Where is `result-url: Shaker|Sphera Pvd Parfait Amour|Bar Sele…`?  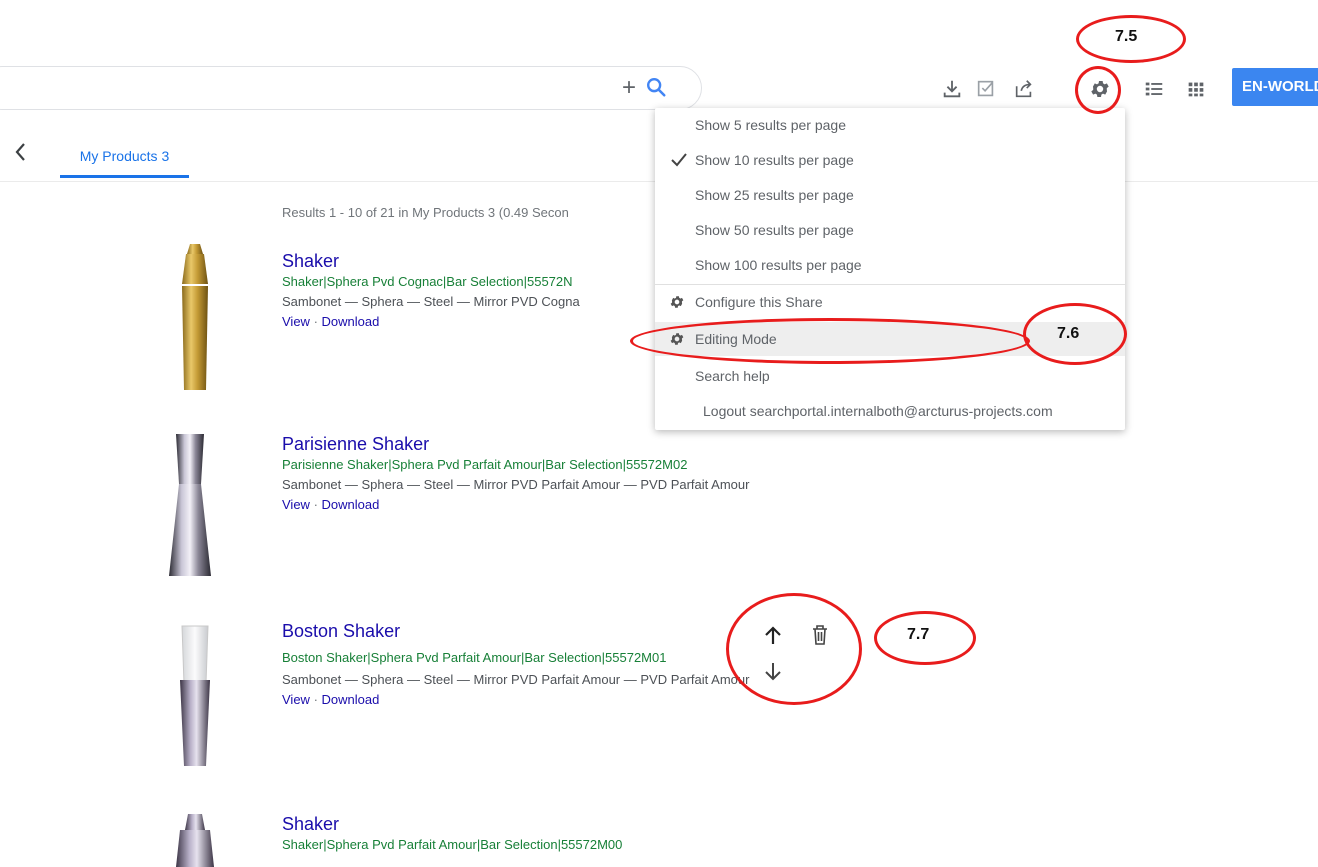 result-url: Shaker|Sphera Pvd Parfait Amour|Bar Sele… is located at coordinates (452, 844).